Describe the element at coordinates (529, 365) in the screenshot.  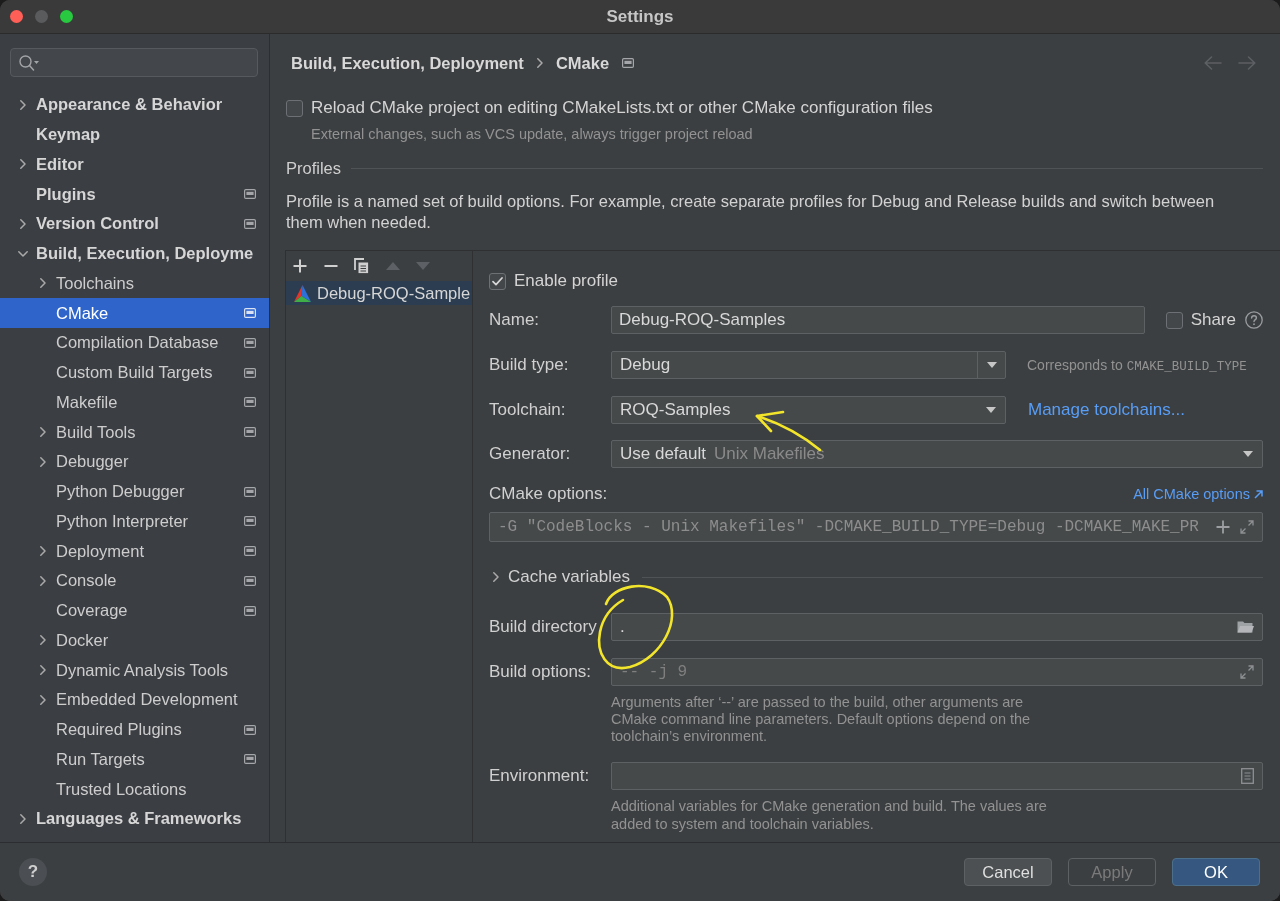
I see `field-label: Build type:` at that location.